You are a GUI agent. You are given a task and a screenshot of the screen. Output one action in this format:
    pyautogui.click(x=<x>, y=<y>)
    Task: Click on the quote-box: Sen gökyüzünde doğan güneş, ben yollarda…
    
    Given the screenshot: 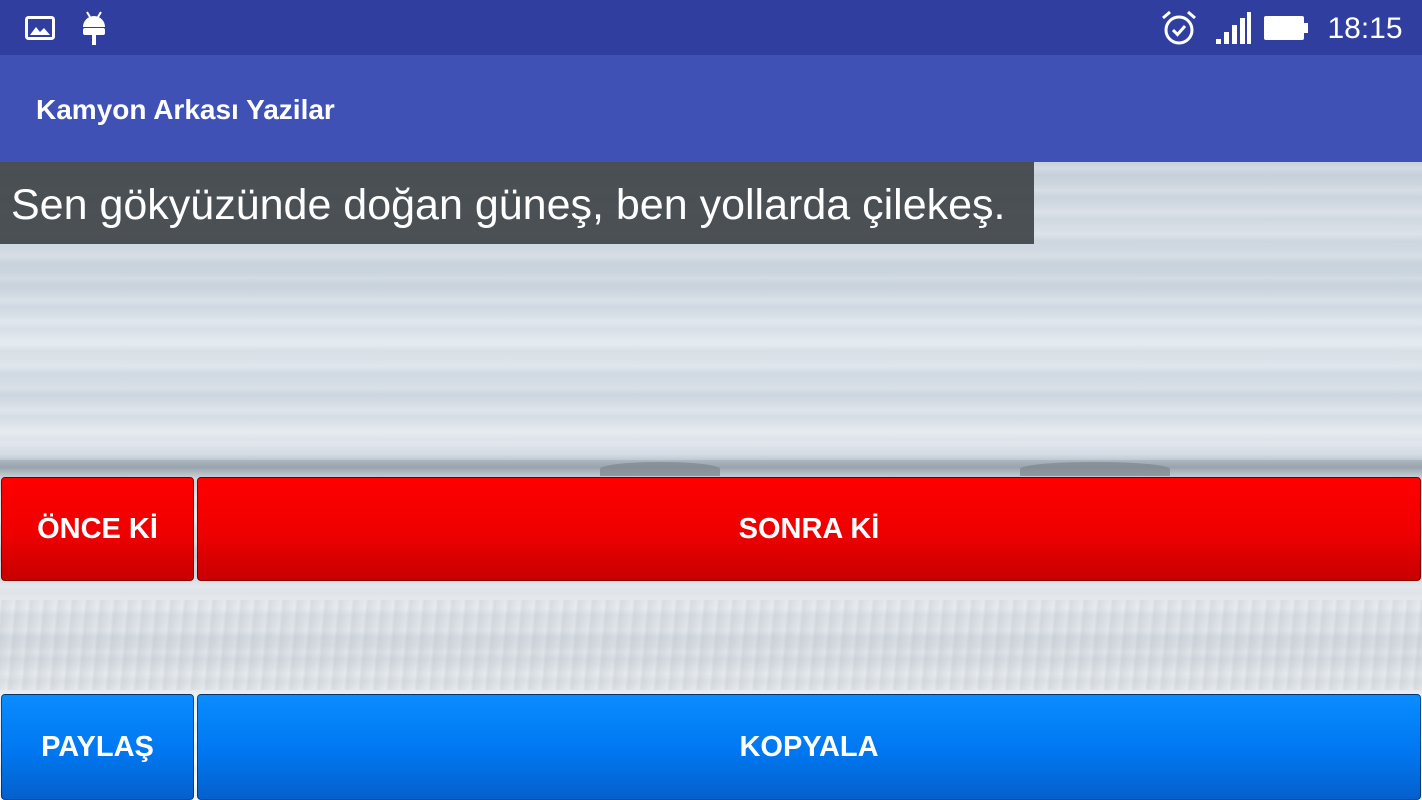 What is the action you would take?
    pyautogui.click(x=517, y=203)
    